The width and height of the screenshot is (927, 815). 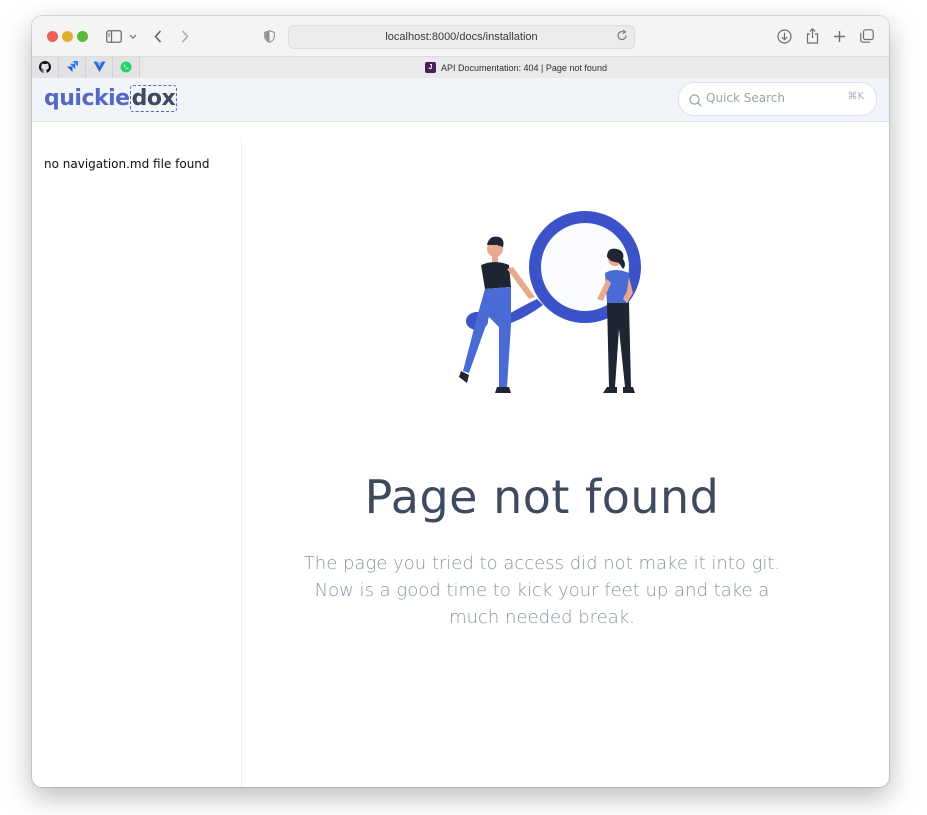 I want to click on logo-text-quickie: quickie, so click(x=87, y=98).